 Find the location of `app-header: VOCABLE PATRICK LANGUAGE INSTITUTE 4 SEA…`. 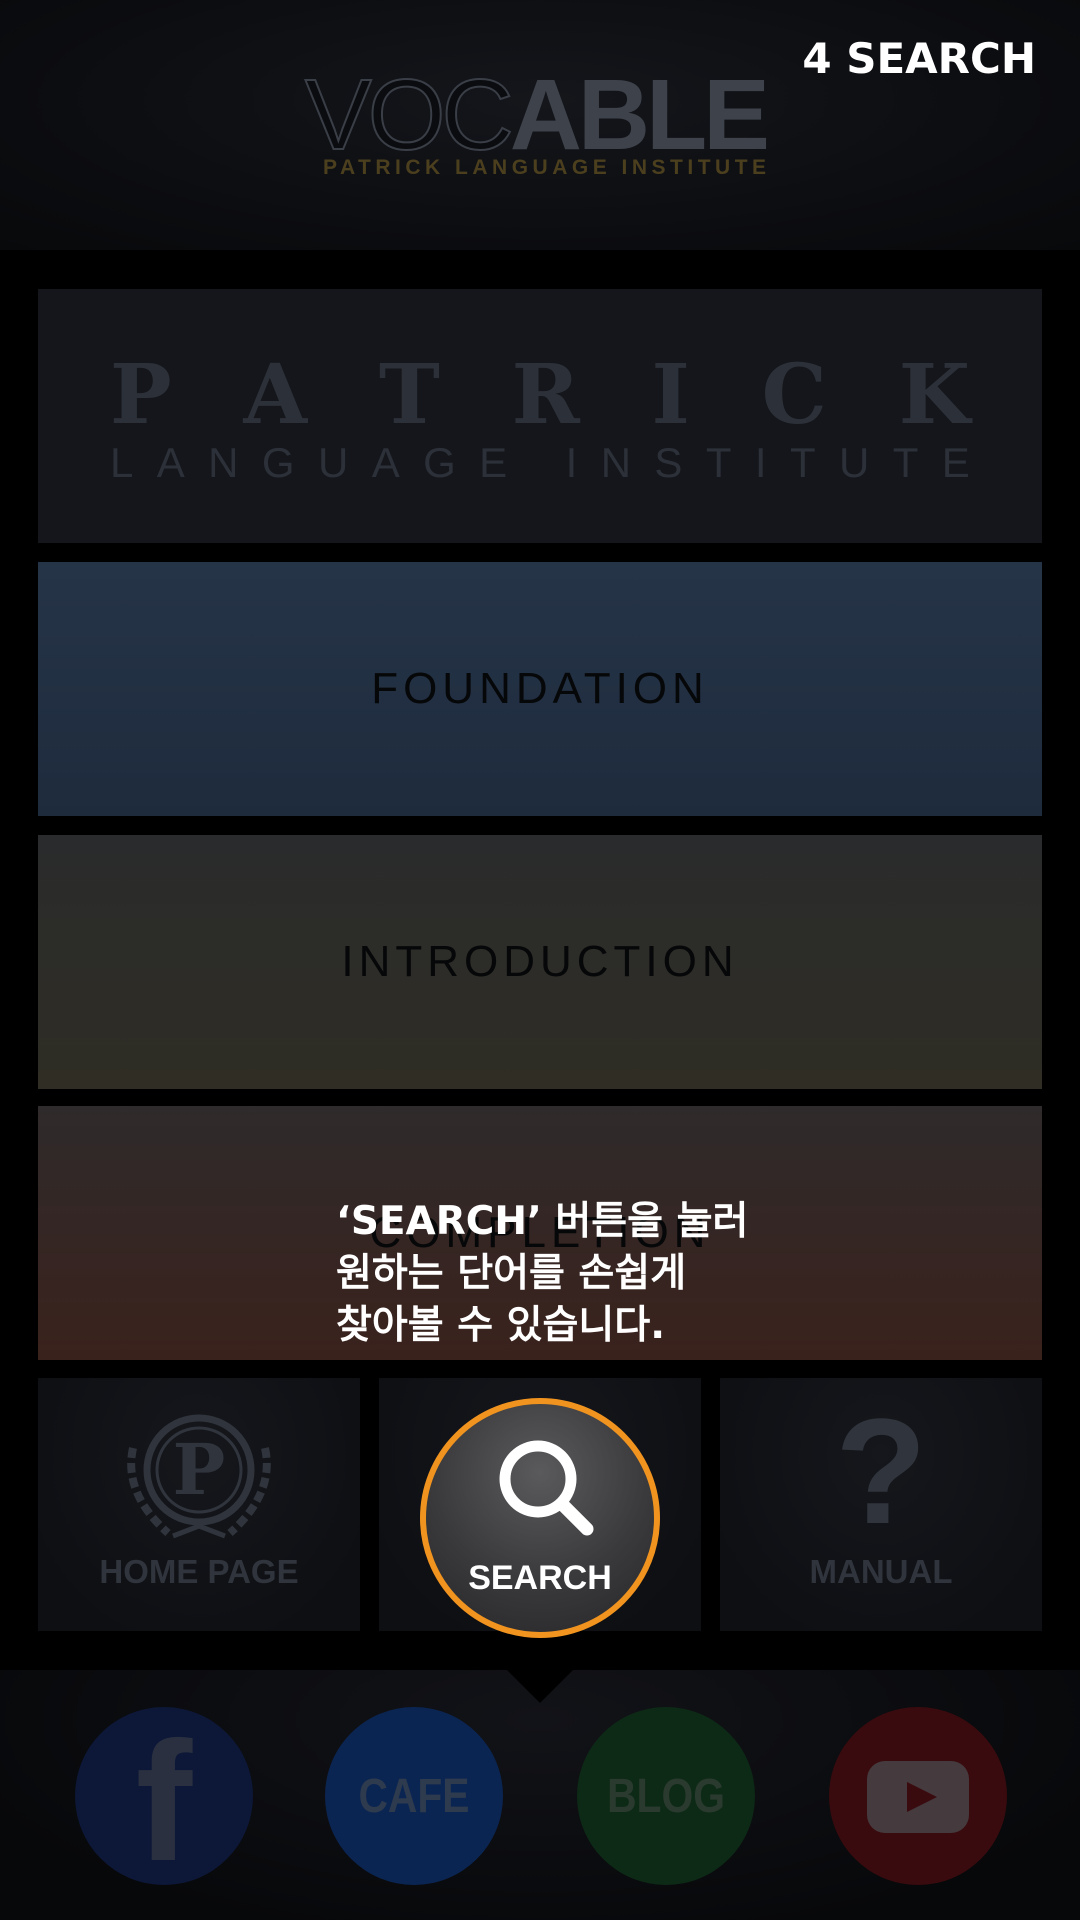

app-header: VOCABLE PATRICK LANGUAGE INSTITUTE 4 SEA… is located at coordinates (540, 125).